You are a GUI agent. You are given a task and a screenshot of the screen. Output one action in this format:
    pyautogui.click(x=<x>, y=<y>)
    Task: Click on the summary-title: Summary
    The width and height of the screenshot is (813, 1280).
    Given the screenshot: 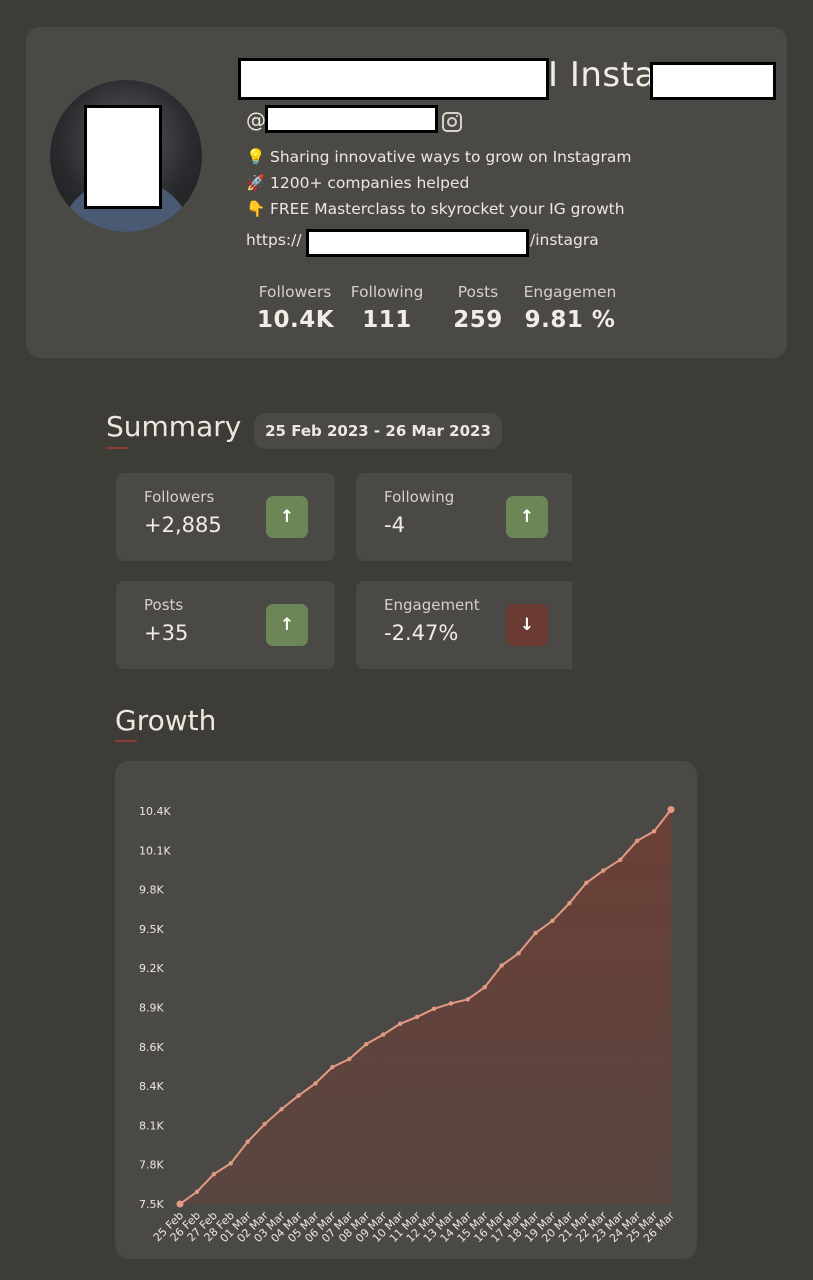 What is the action you would take?
    pyautogui.click(x=174, y=426)
    